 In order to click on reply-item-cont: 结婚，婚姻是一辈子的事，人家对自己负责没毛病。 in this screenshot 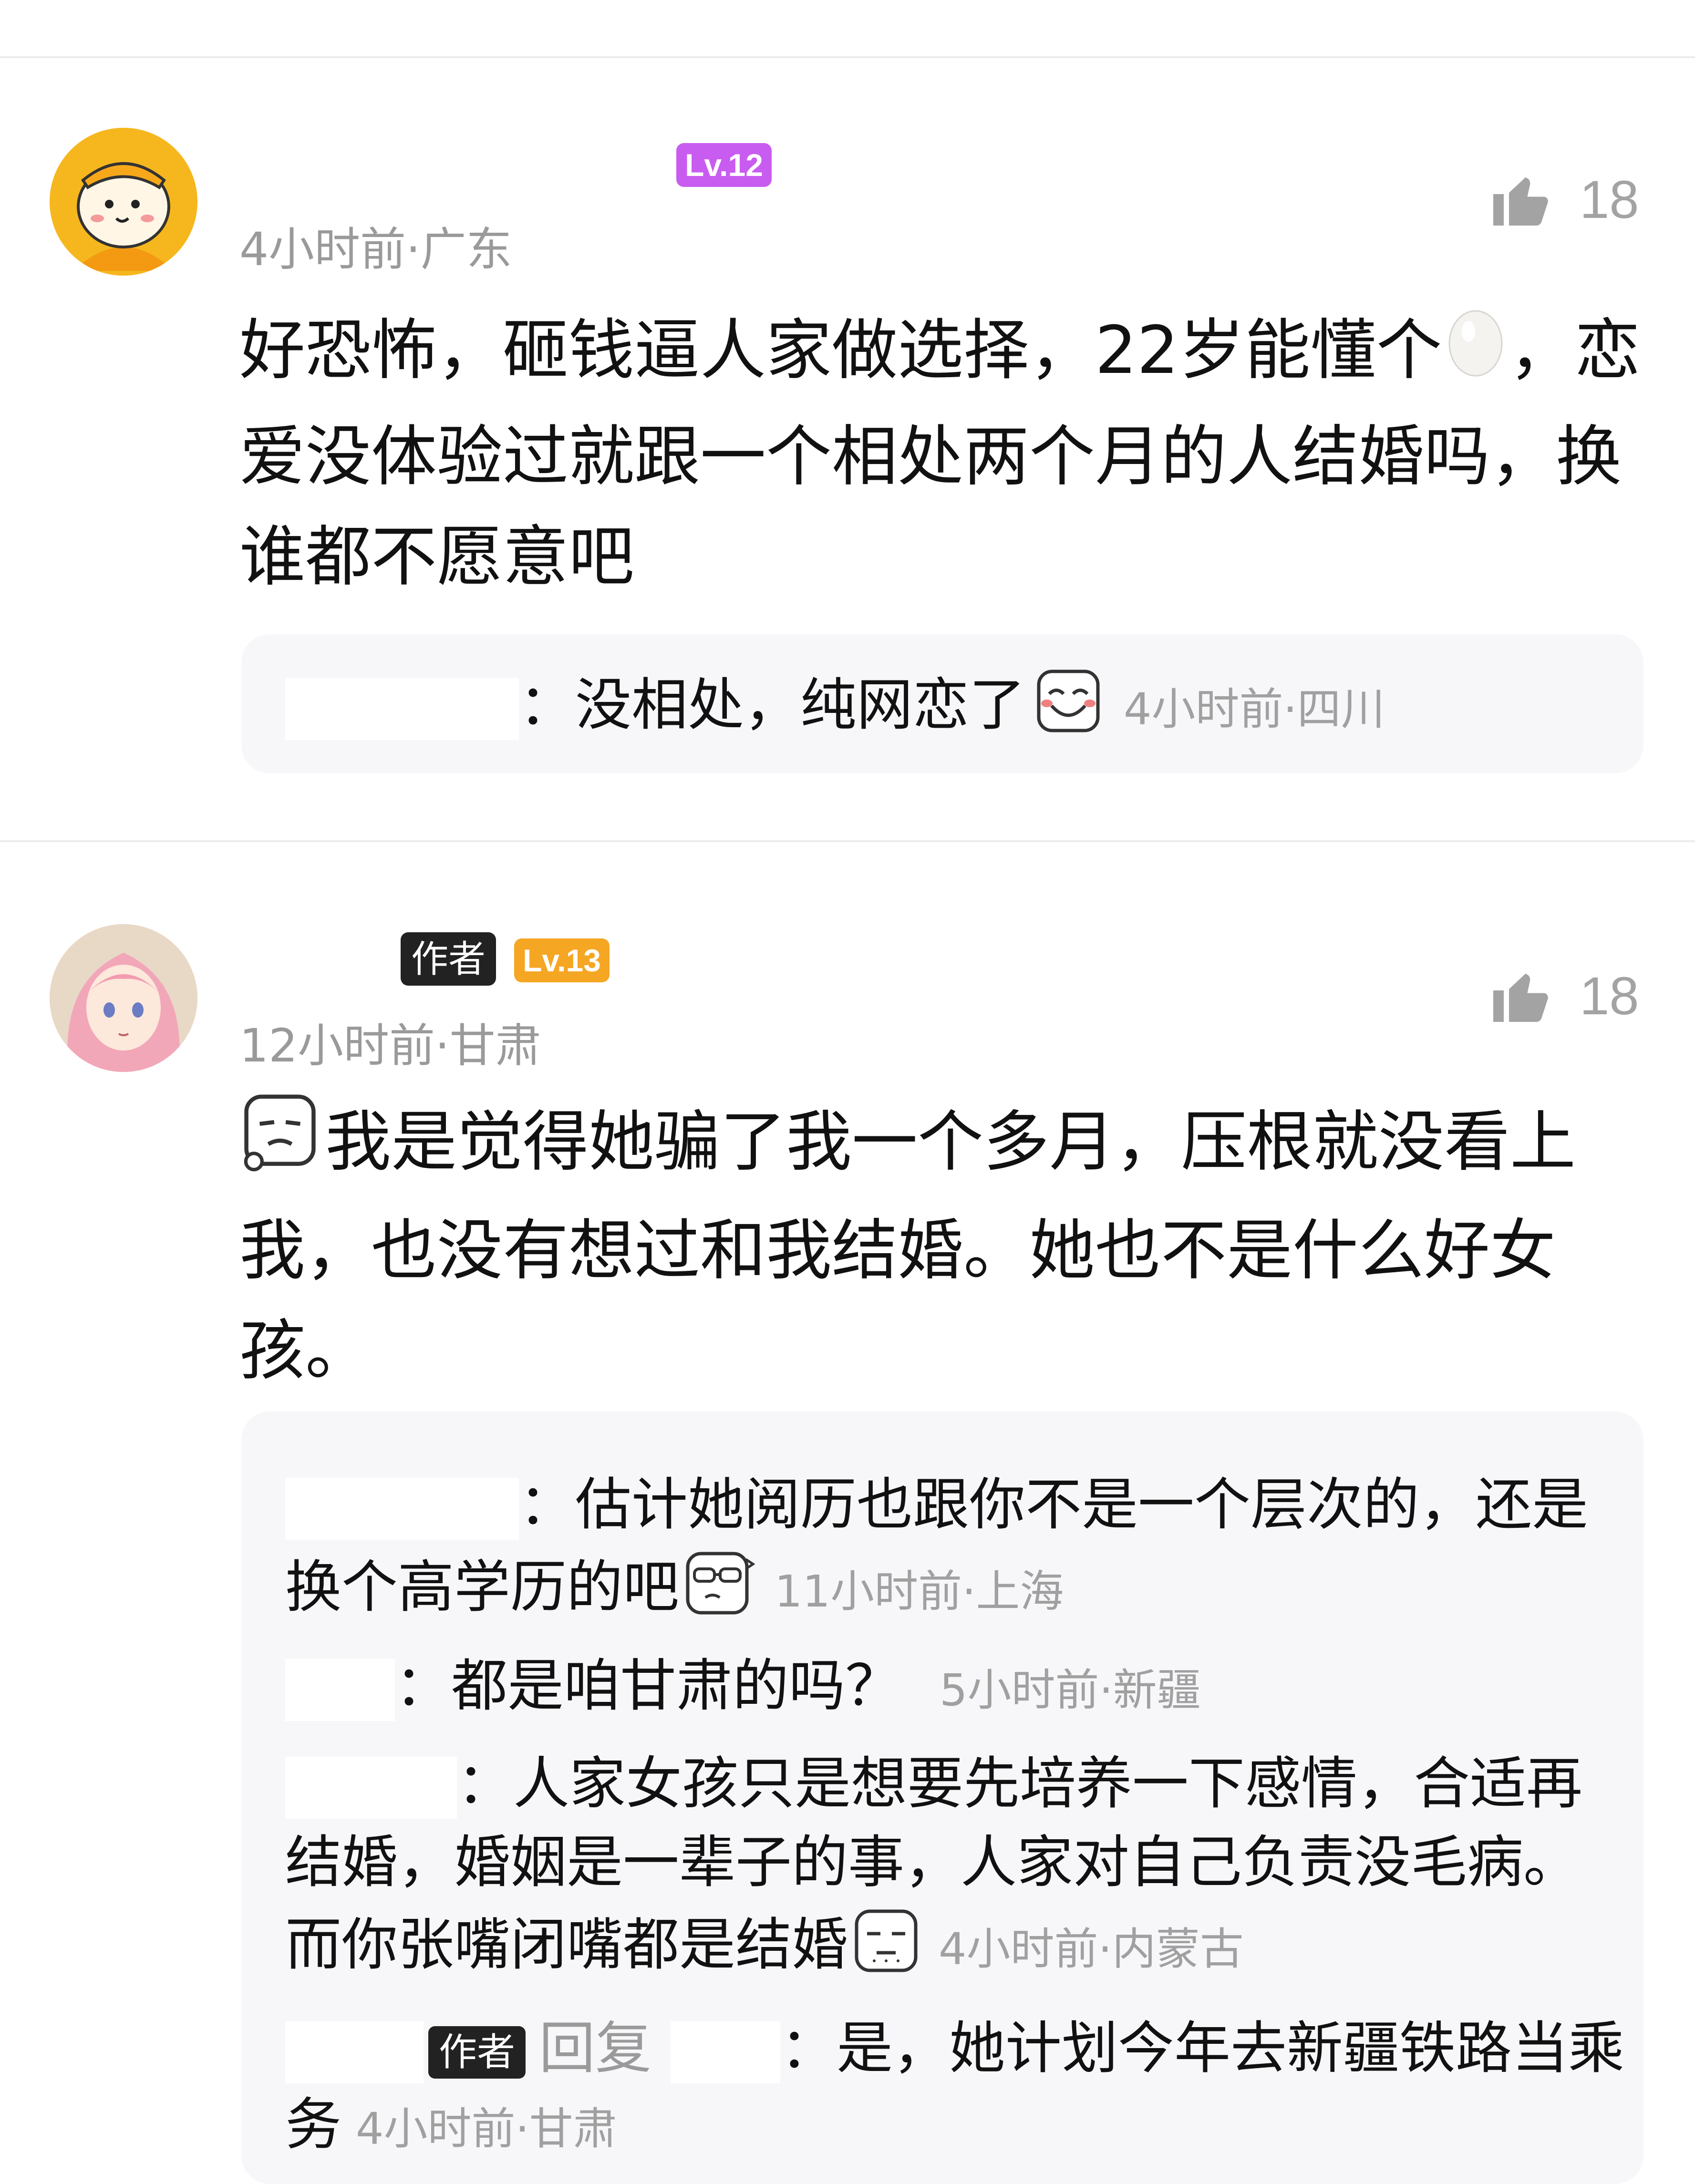, I will do `click(932, 1862)`.